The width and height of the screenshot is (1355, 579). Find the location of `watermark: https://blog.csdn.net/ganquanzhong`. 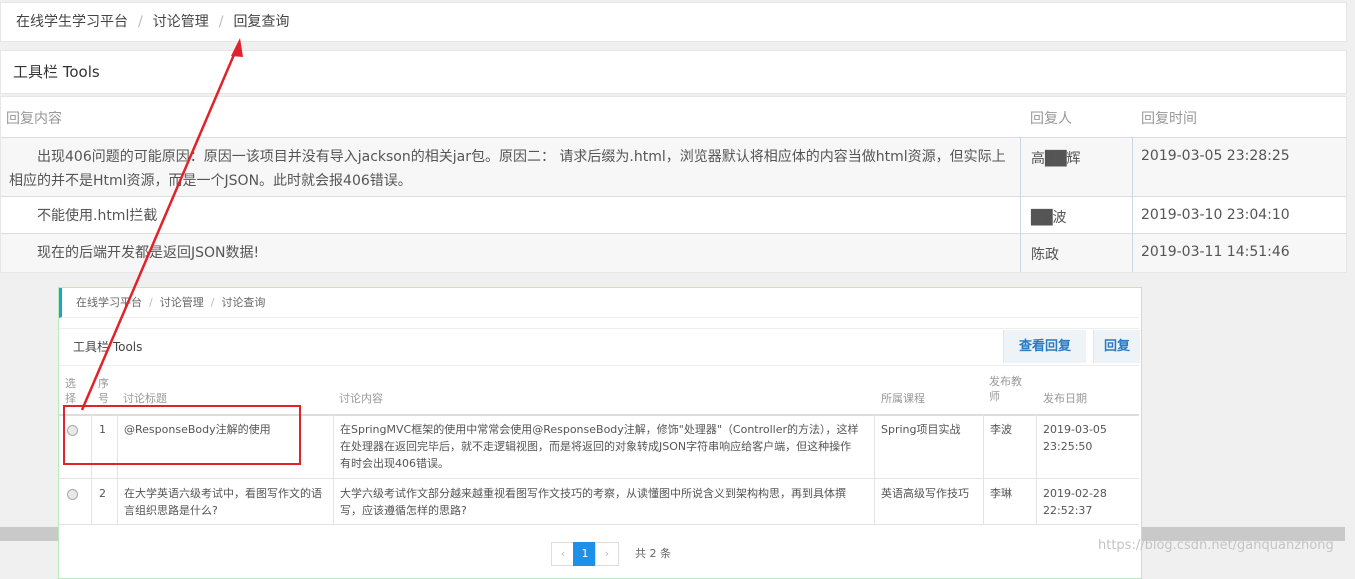

watermark: https://blog.csdn.net/ganquanzhong is located at coordinates (1216, 545).